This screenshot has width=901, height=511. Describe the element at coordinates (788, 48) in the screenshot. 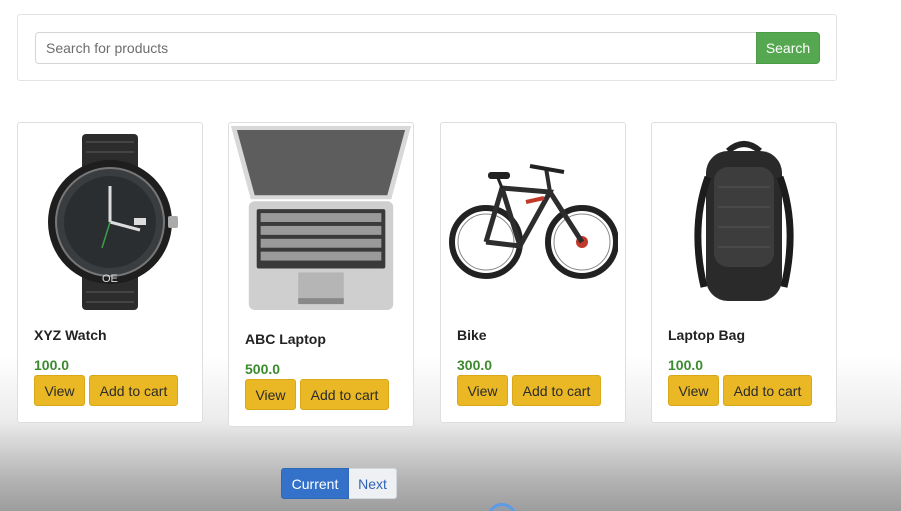

I see `search-button: Search` at that location.